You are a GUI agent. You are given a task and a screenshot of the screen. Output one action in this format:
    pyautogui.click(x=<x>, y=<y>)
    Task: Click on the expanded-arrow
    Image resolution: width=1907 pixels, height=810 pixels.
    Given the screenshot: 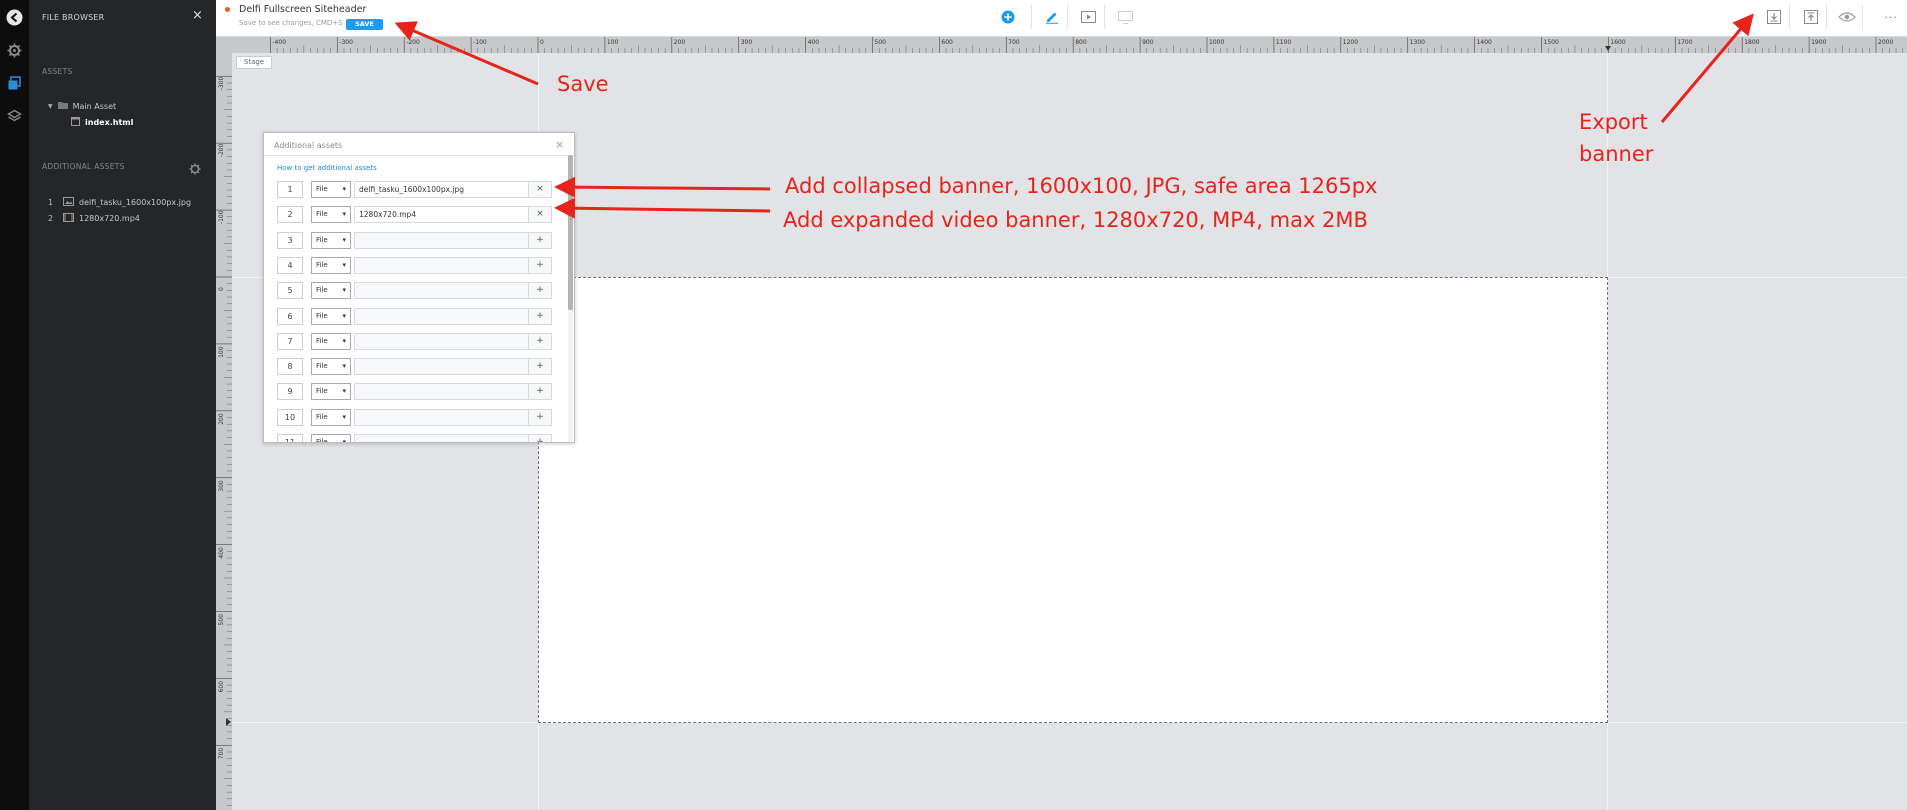 What is the action you would take?
    pyautogui.click(x=662, y=208)
    